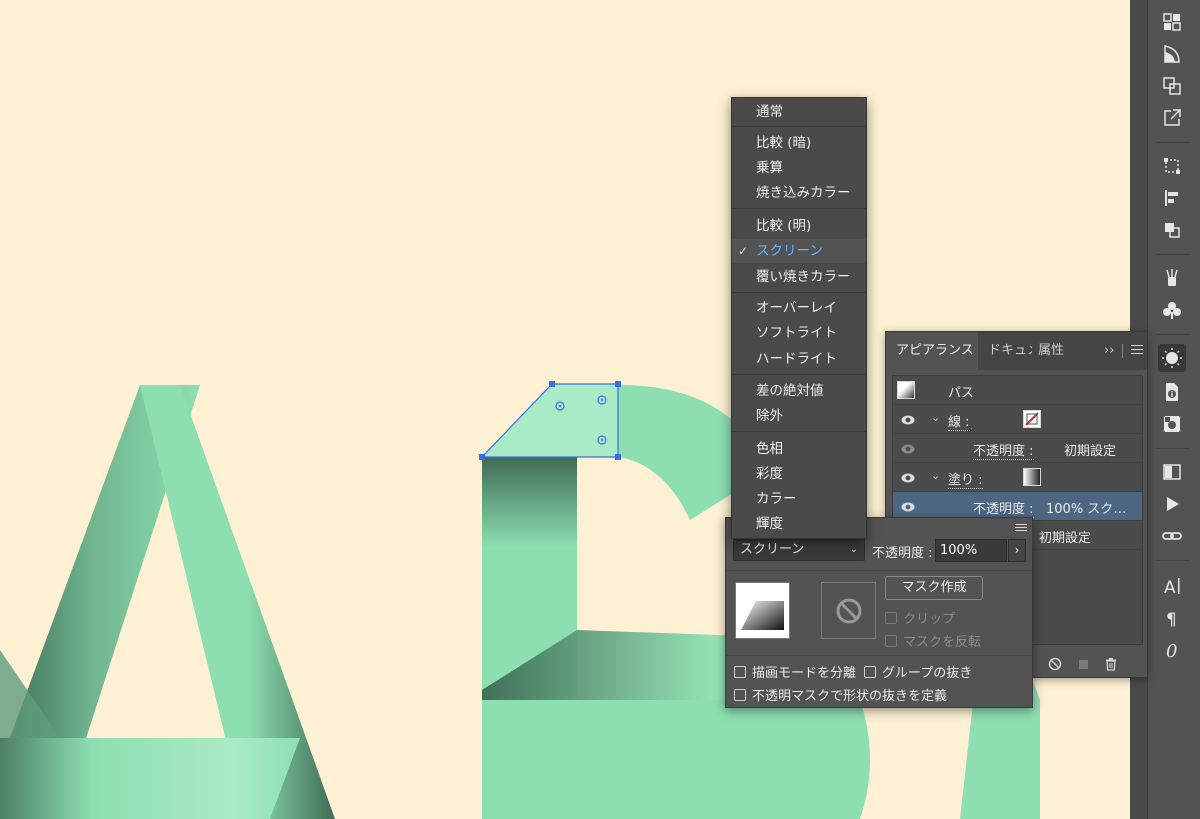 This screenshot has width=1200, height=819. I want to click on character-icon: A, so click(1172, 586).